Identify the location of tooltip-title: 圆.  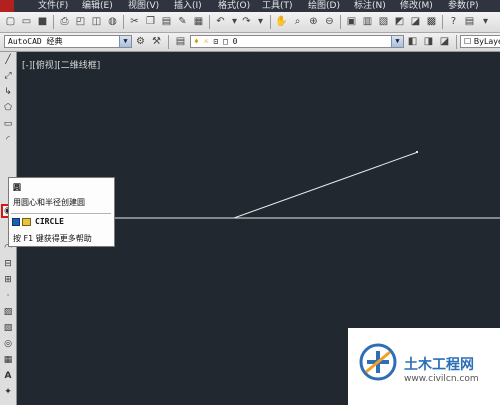
(17, 187).